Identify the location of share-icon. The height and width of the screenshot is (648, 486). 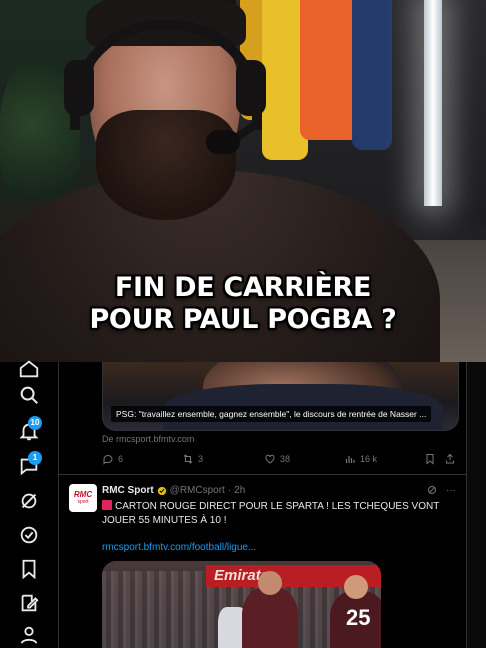
(450, 458).